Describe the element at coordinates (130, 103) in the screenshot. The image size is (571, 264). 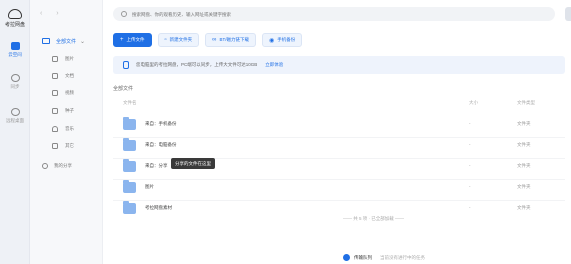
I see `column-name: 文件名` at that location.